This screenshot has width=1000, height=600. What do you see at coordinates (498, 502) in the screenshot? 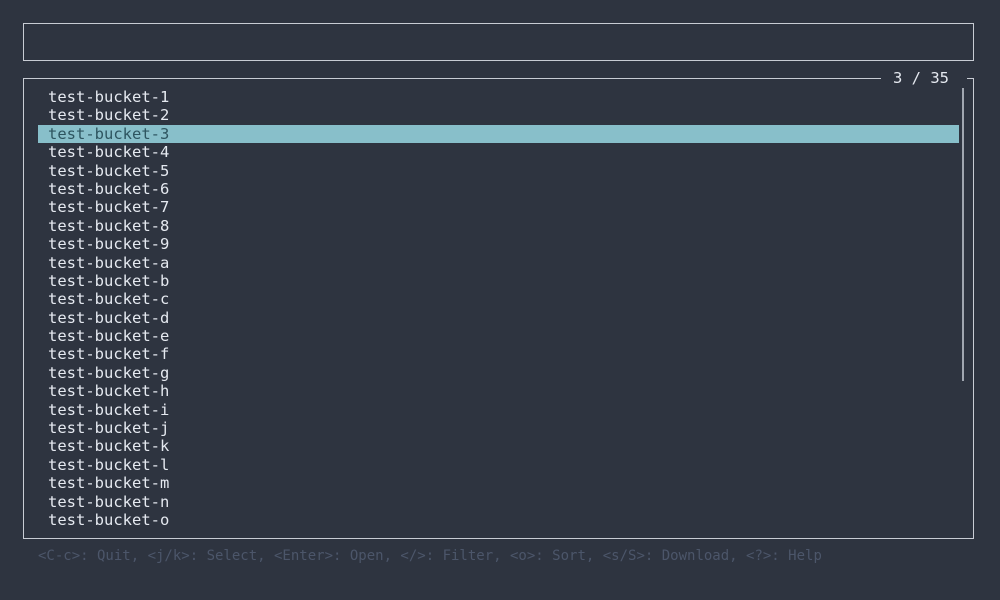
I see `list-item: test-bucket-n` at bounding box center [498, 502].